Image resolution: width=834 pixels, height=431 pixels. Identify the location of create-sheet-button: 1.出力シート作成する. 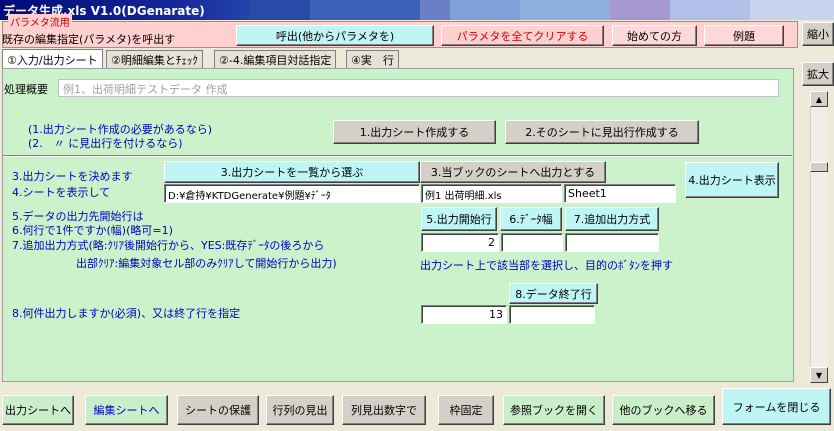
(414, 132).